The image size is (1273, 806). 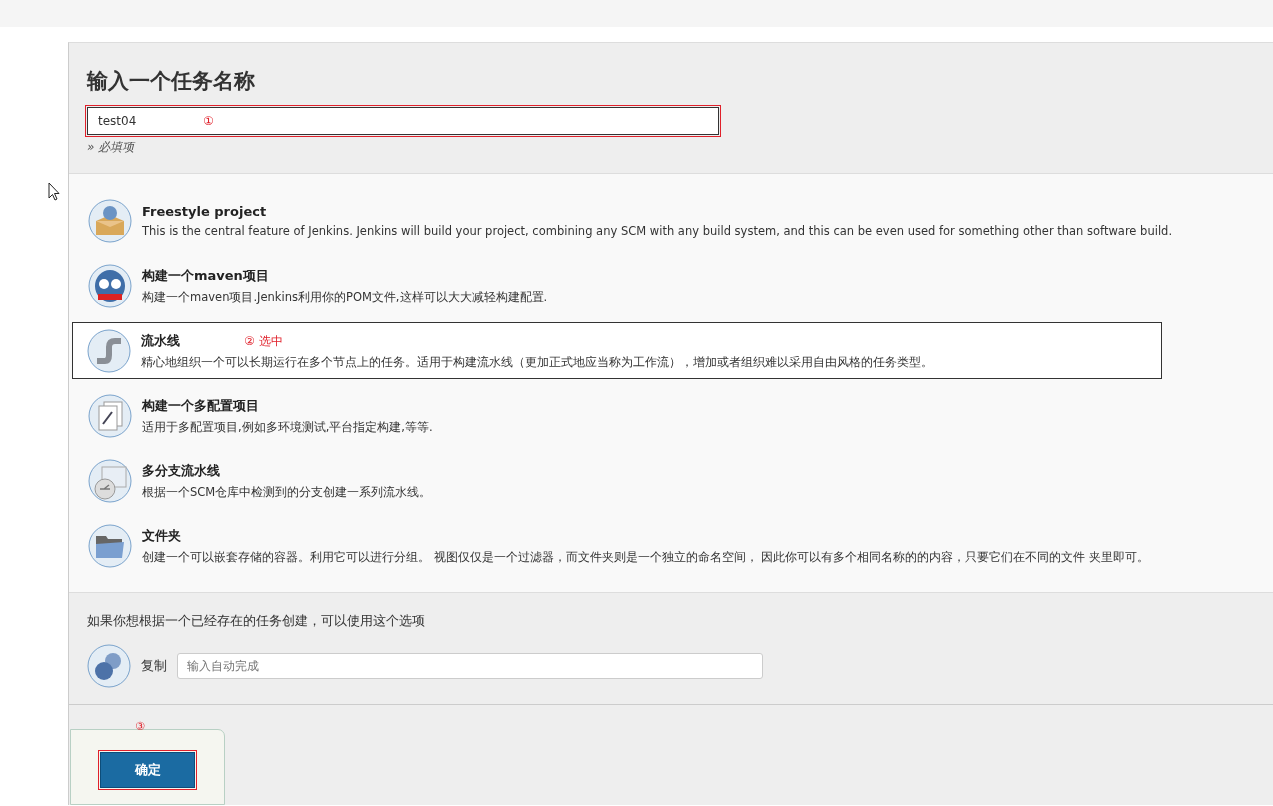 What do you see at coordinates (470, 666) in the screenshot?
I see `copy-from-field: 输入自动完成` at bounding box center [470, 666].